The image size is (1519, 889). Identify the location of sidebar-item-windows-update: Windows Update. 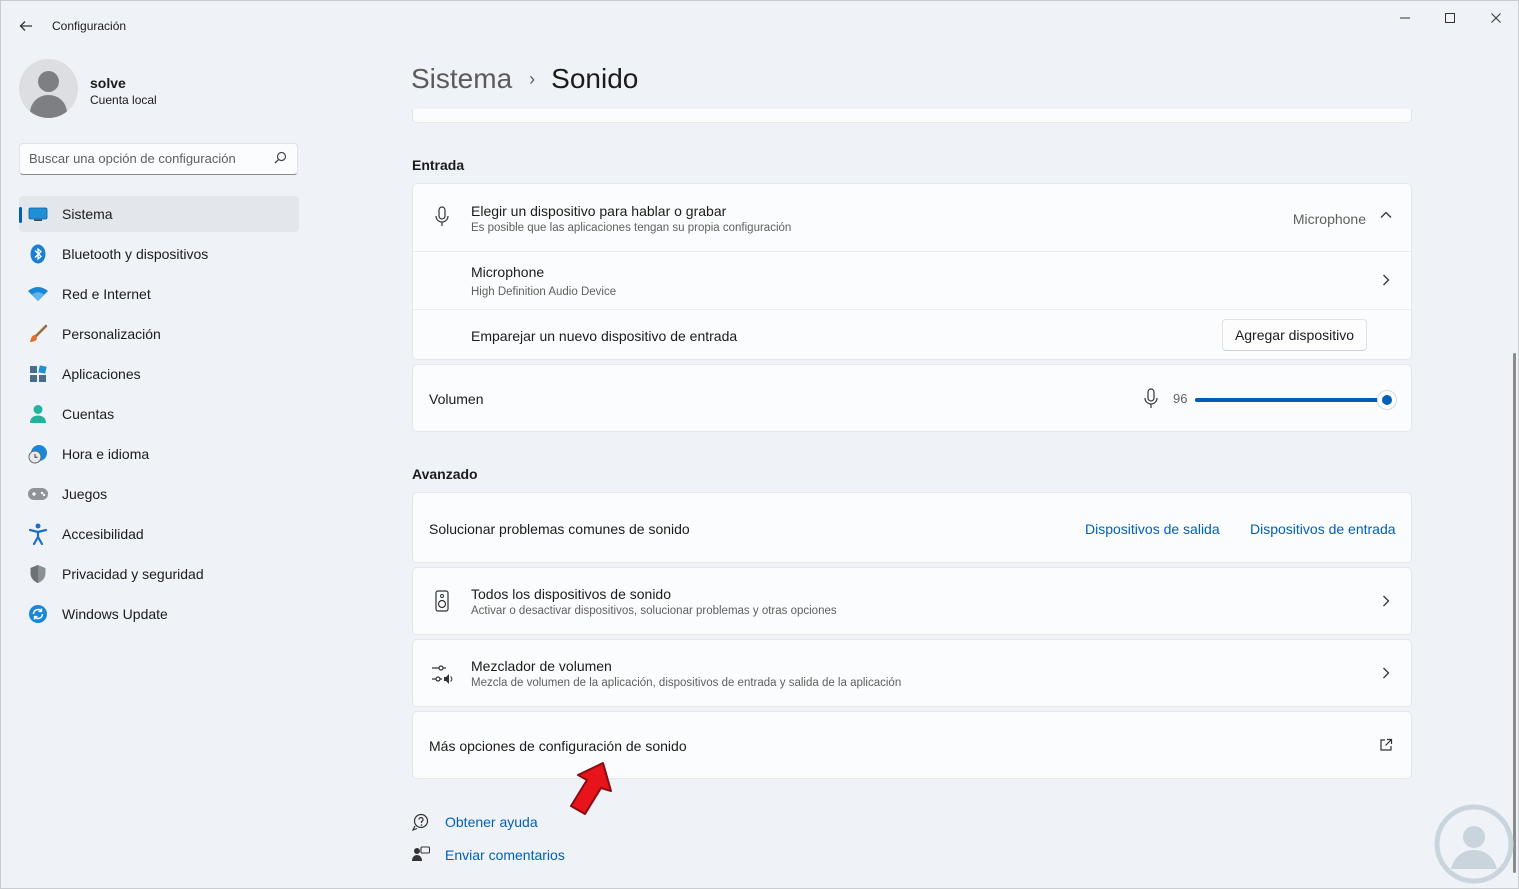
(159, 614).